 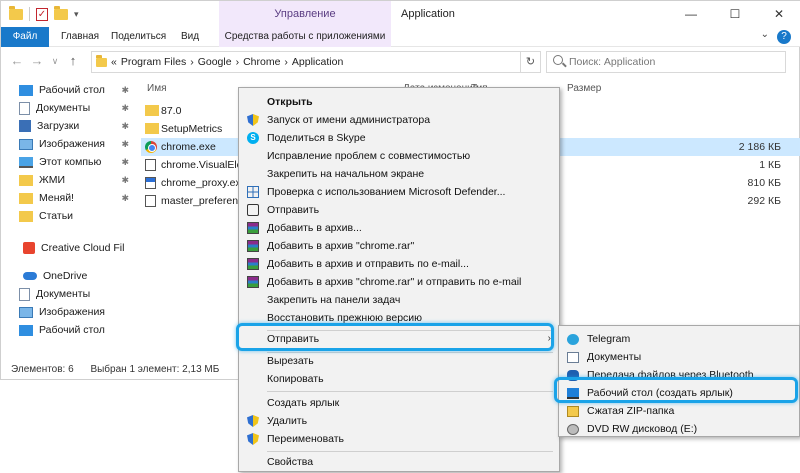 I want to click on menu-item-label: Удалить, so click(x=287, y=421).